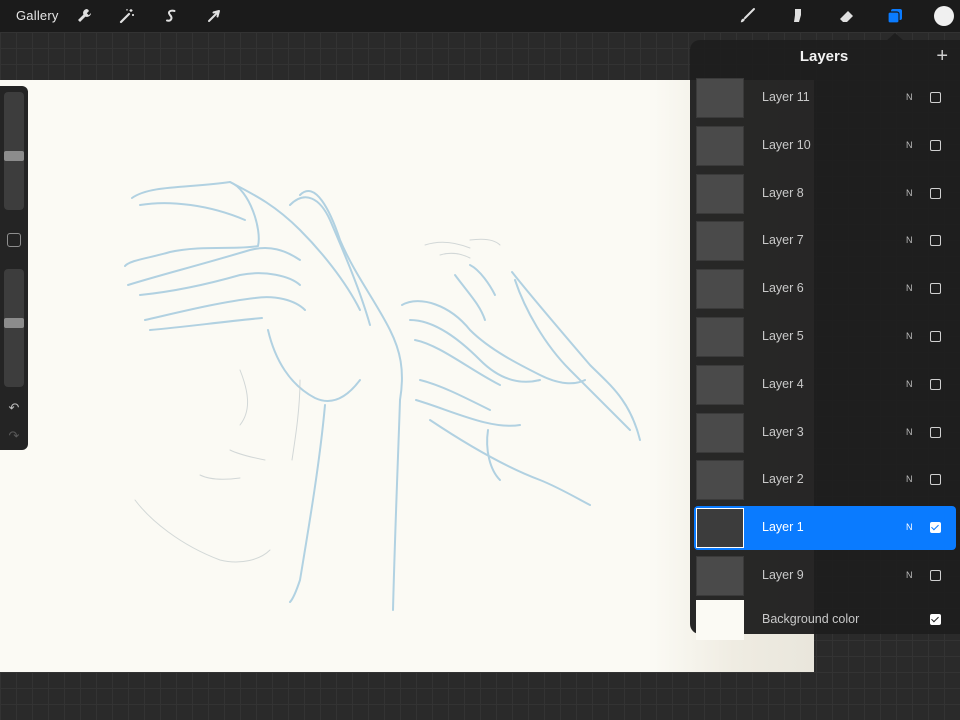 The image size is (960, 720). Describe the element at coordinates (895, 16) in the screenshot. I see `layers-icon` at that location.